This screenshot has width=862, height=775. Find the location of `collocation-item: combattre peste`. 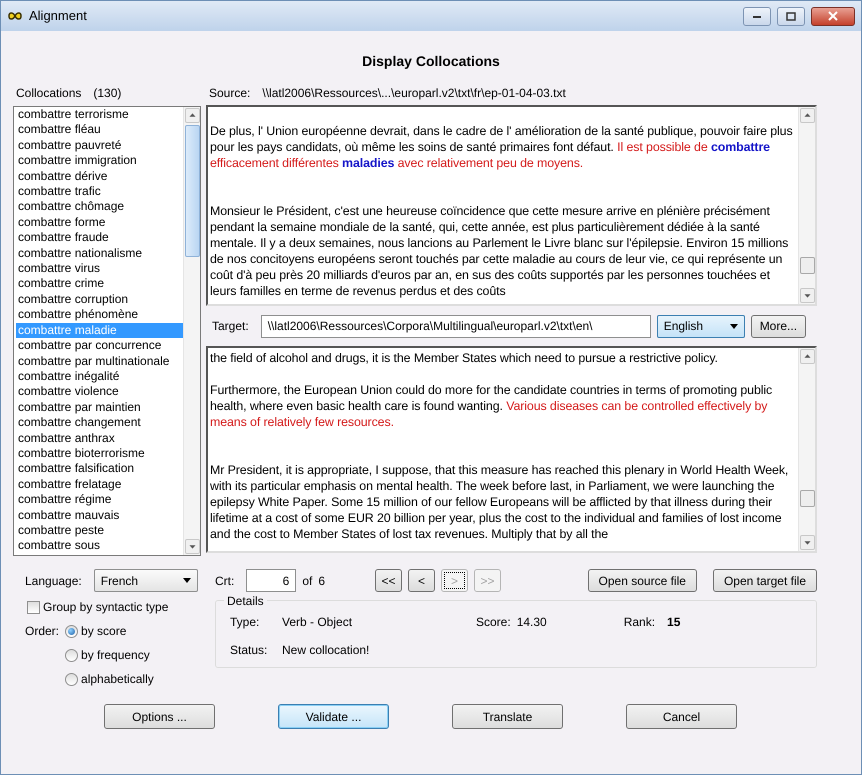

collocation-item: combattre peste is located at coordinates (99, 530).